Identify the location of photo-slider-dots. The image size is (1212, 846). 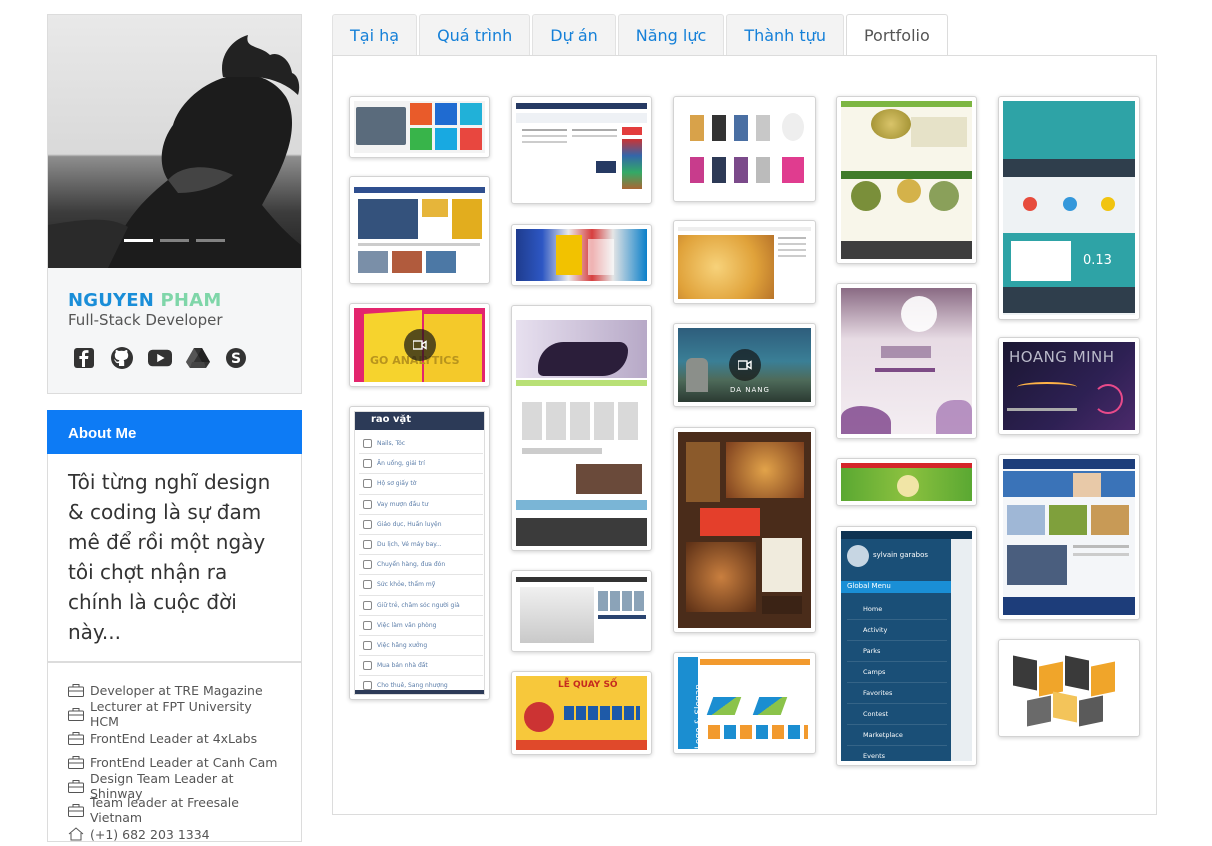
(174, 240).